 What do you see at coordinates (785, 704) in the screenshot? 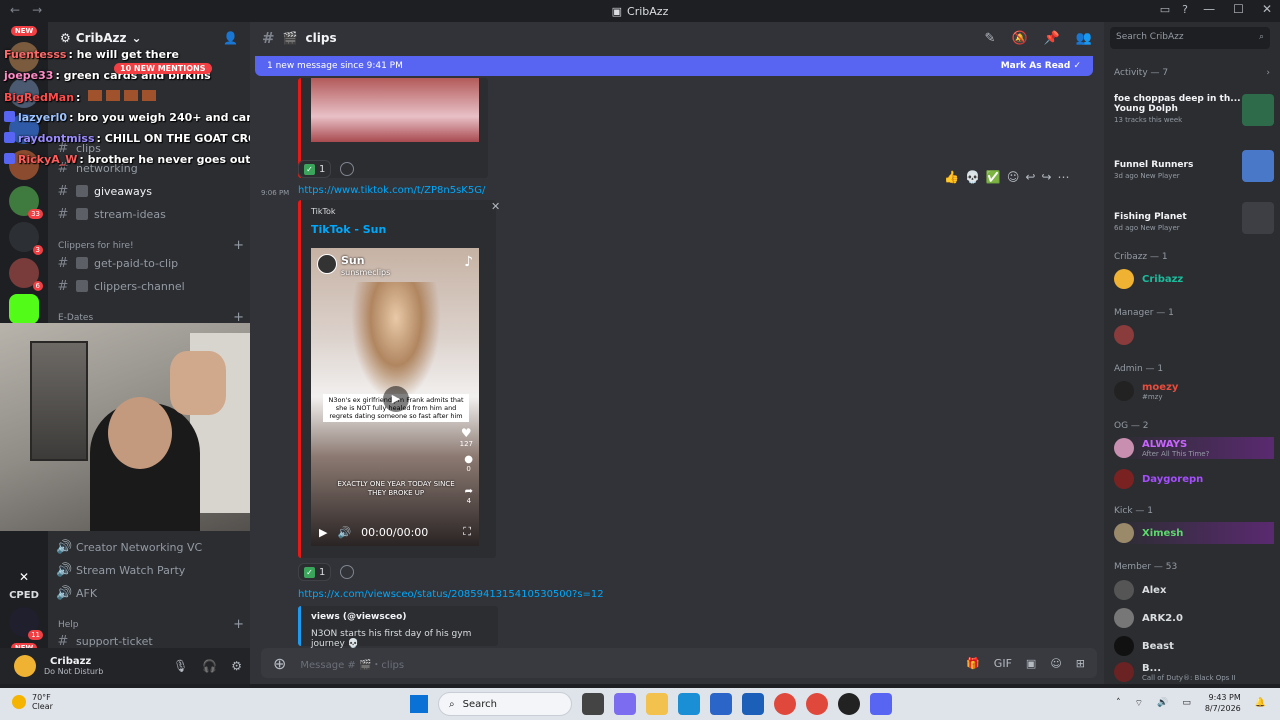
I see `chrome-icon` at bounding box center [785, 704].